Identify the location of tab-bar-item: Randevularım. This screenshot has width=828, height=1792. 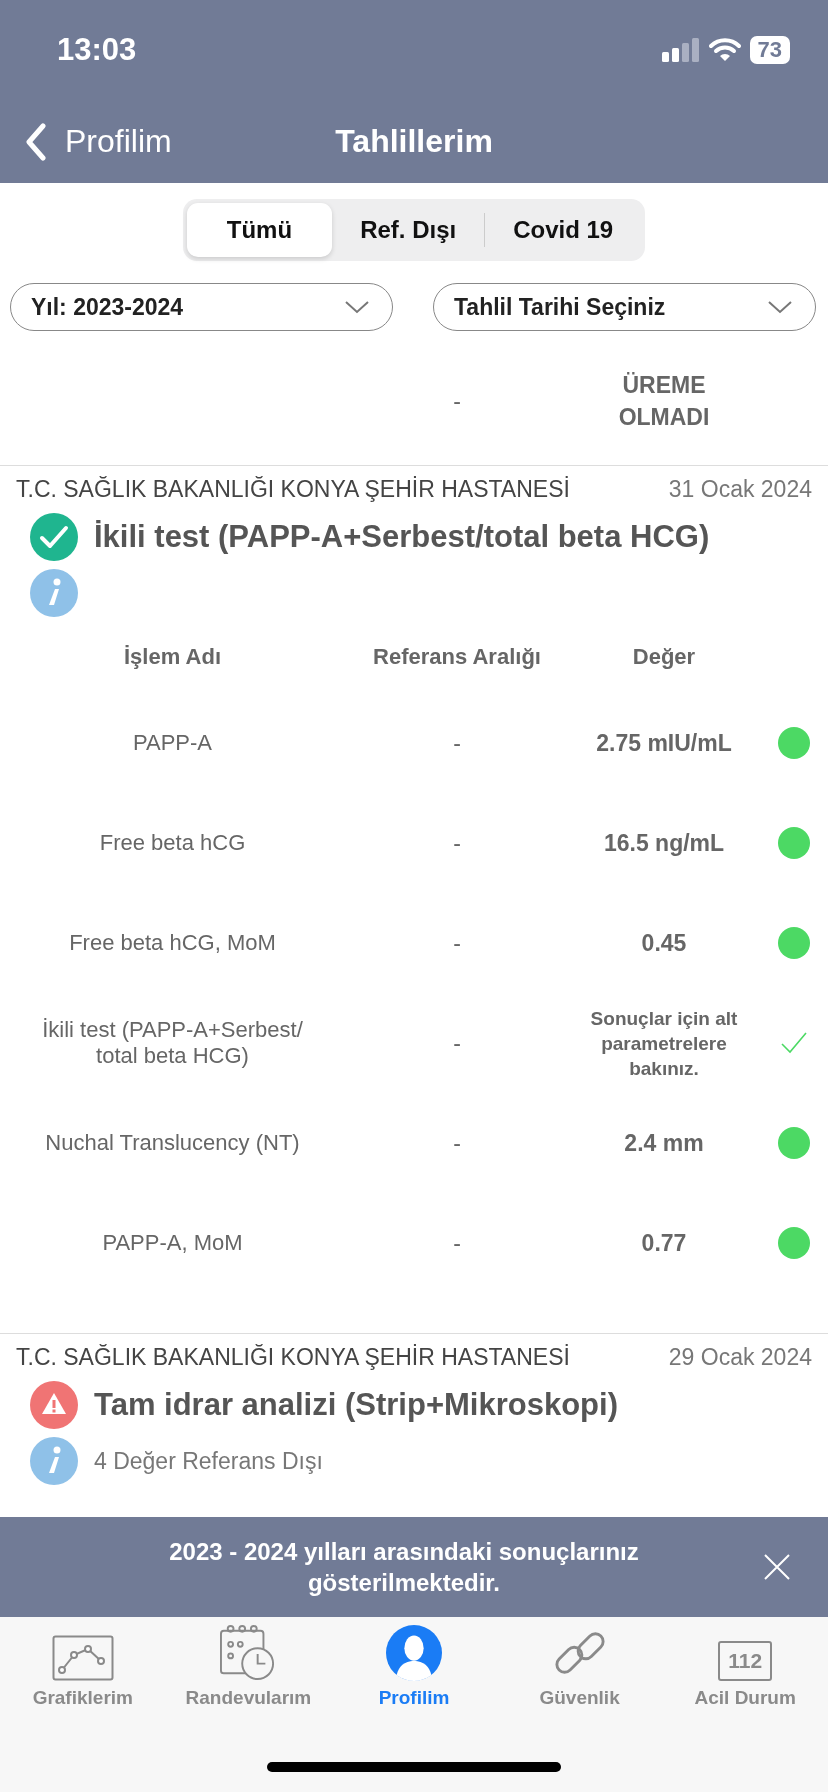
(248, 1667).